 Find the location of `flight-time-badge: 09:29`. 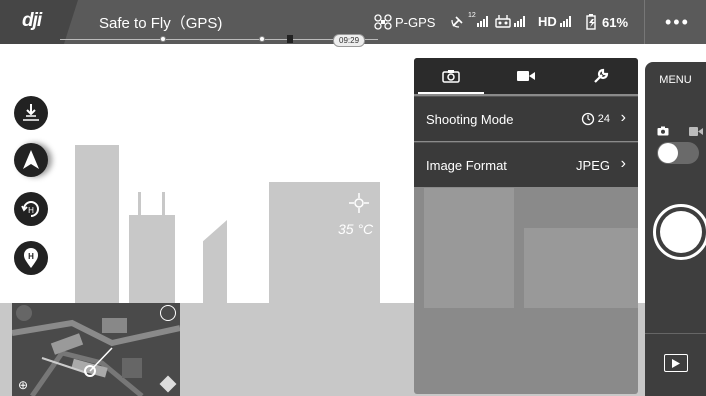

flight-time-badge: 09:29 is located at coordinates (349, 40).